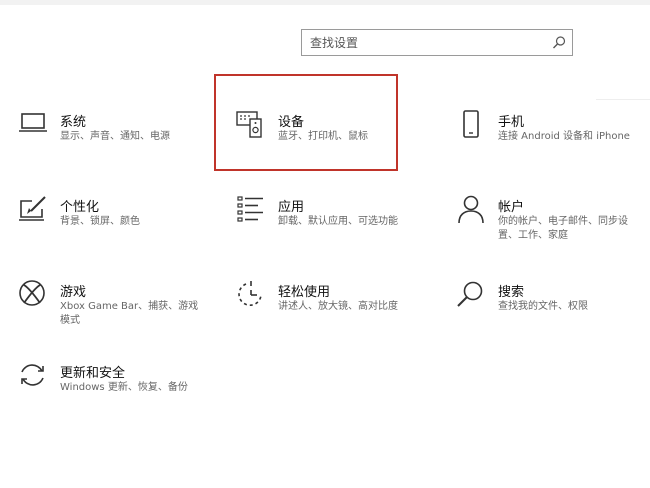 The height and width of the screenshot is (488, 650). What do you see at coordinates (623, 99) in the screenshot?
I see `divider-line` at bounding box center [623, 99].